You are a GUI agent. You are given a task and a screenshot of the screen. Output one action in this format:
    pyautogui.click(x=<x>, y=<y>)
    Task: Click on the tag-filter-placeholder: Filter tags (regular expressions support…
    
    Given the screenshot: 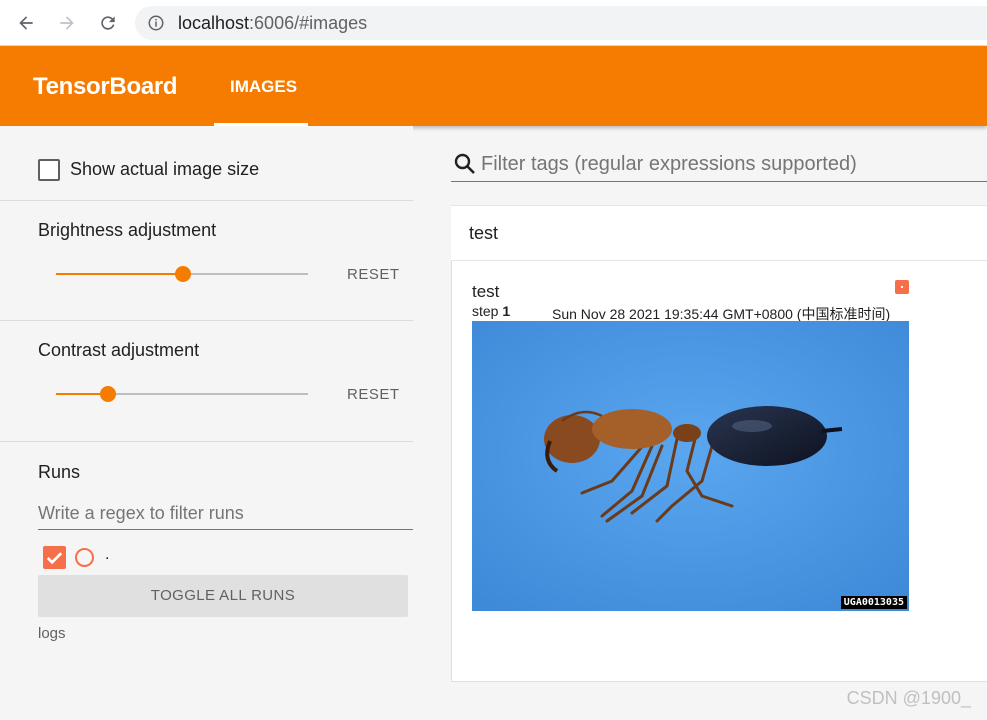 What is the action you would take?
    pyautogui.click(x=669, y=164)
    